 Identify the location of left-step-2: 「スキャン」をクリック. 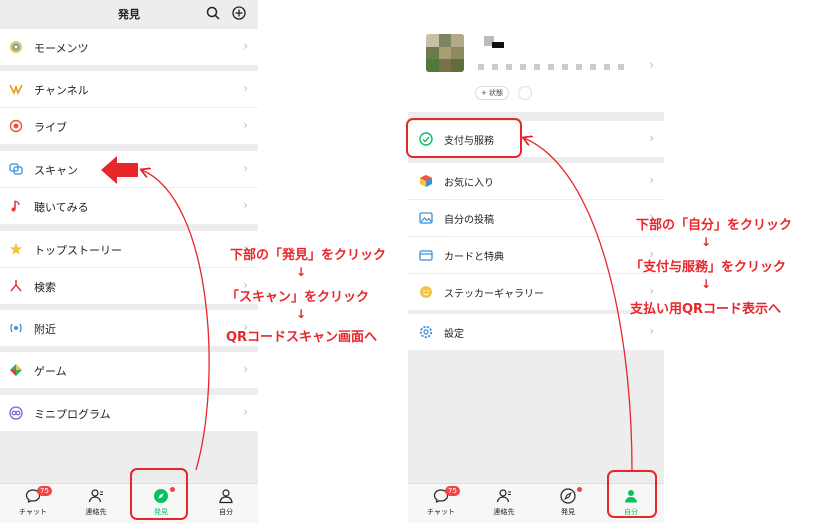
(298, 297).